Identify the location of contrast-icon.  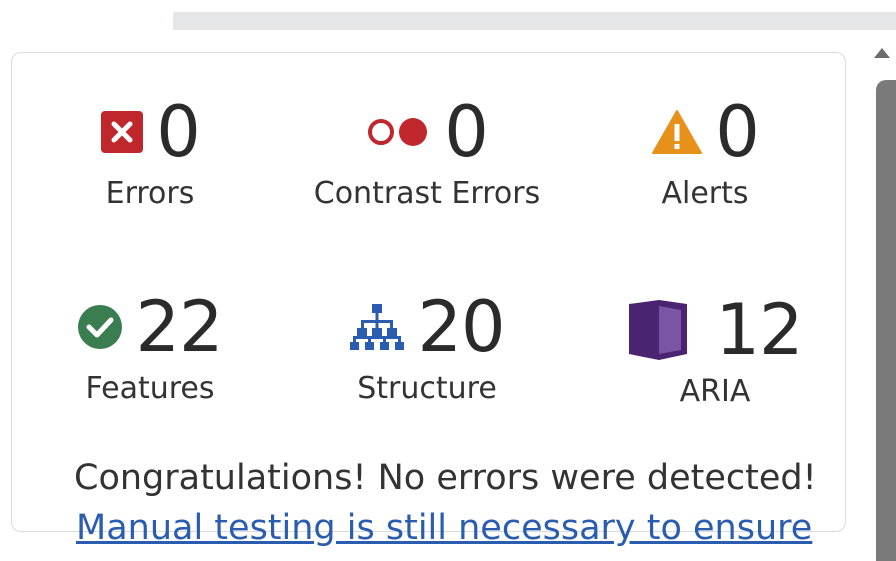
(399, 132).